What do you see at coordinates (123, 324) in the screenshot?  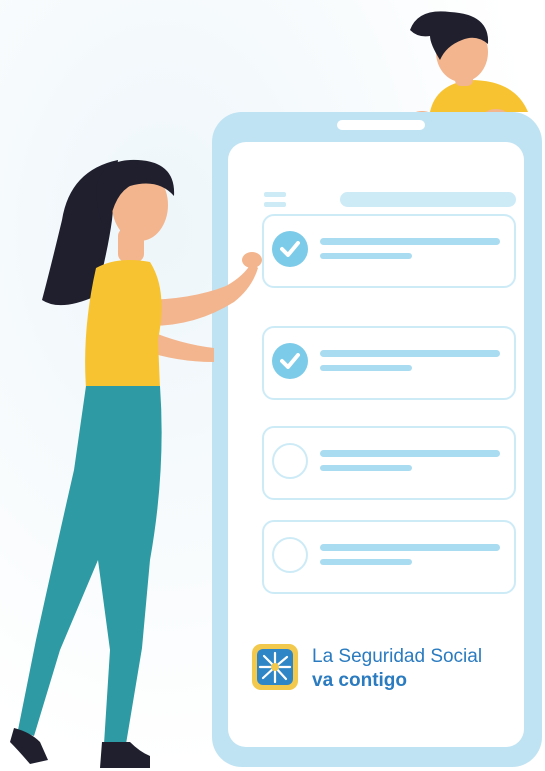 I see `woman-shirt` at bounding box center [123, 324].